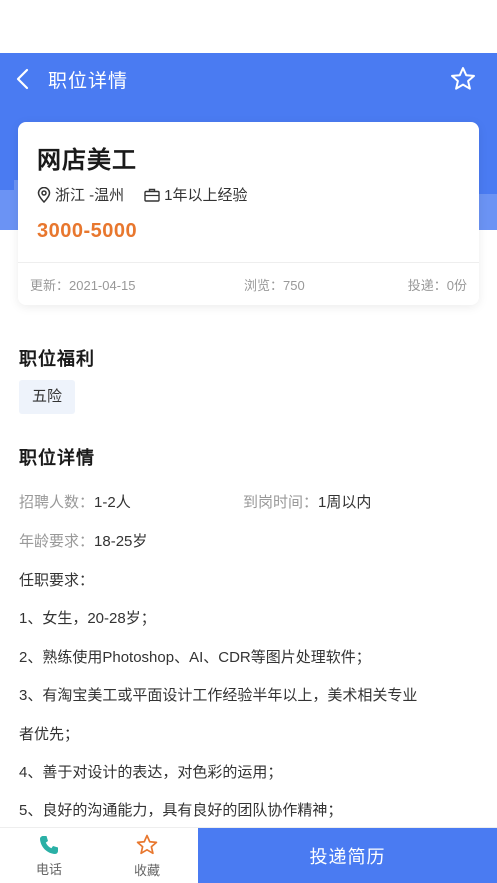 The image size is (497, 883). What do you see at coordinates (248, 26) in the screenshot?
I see `status-bar` at bounding box center [248, 26].